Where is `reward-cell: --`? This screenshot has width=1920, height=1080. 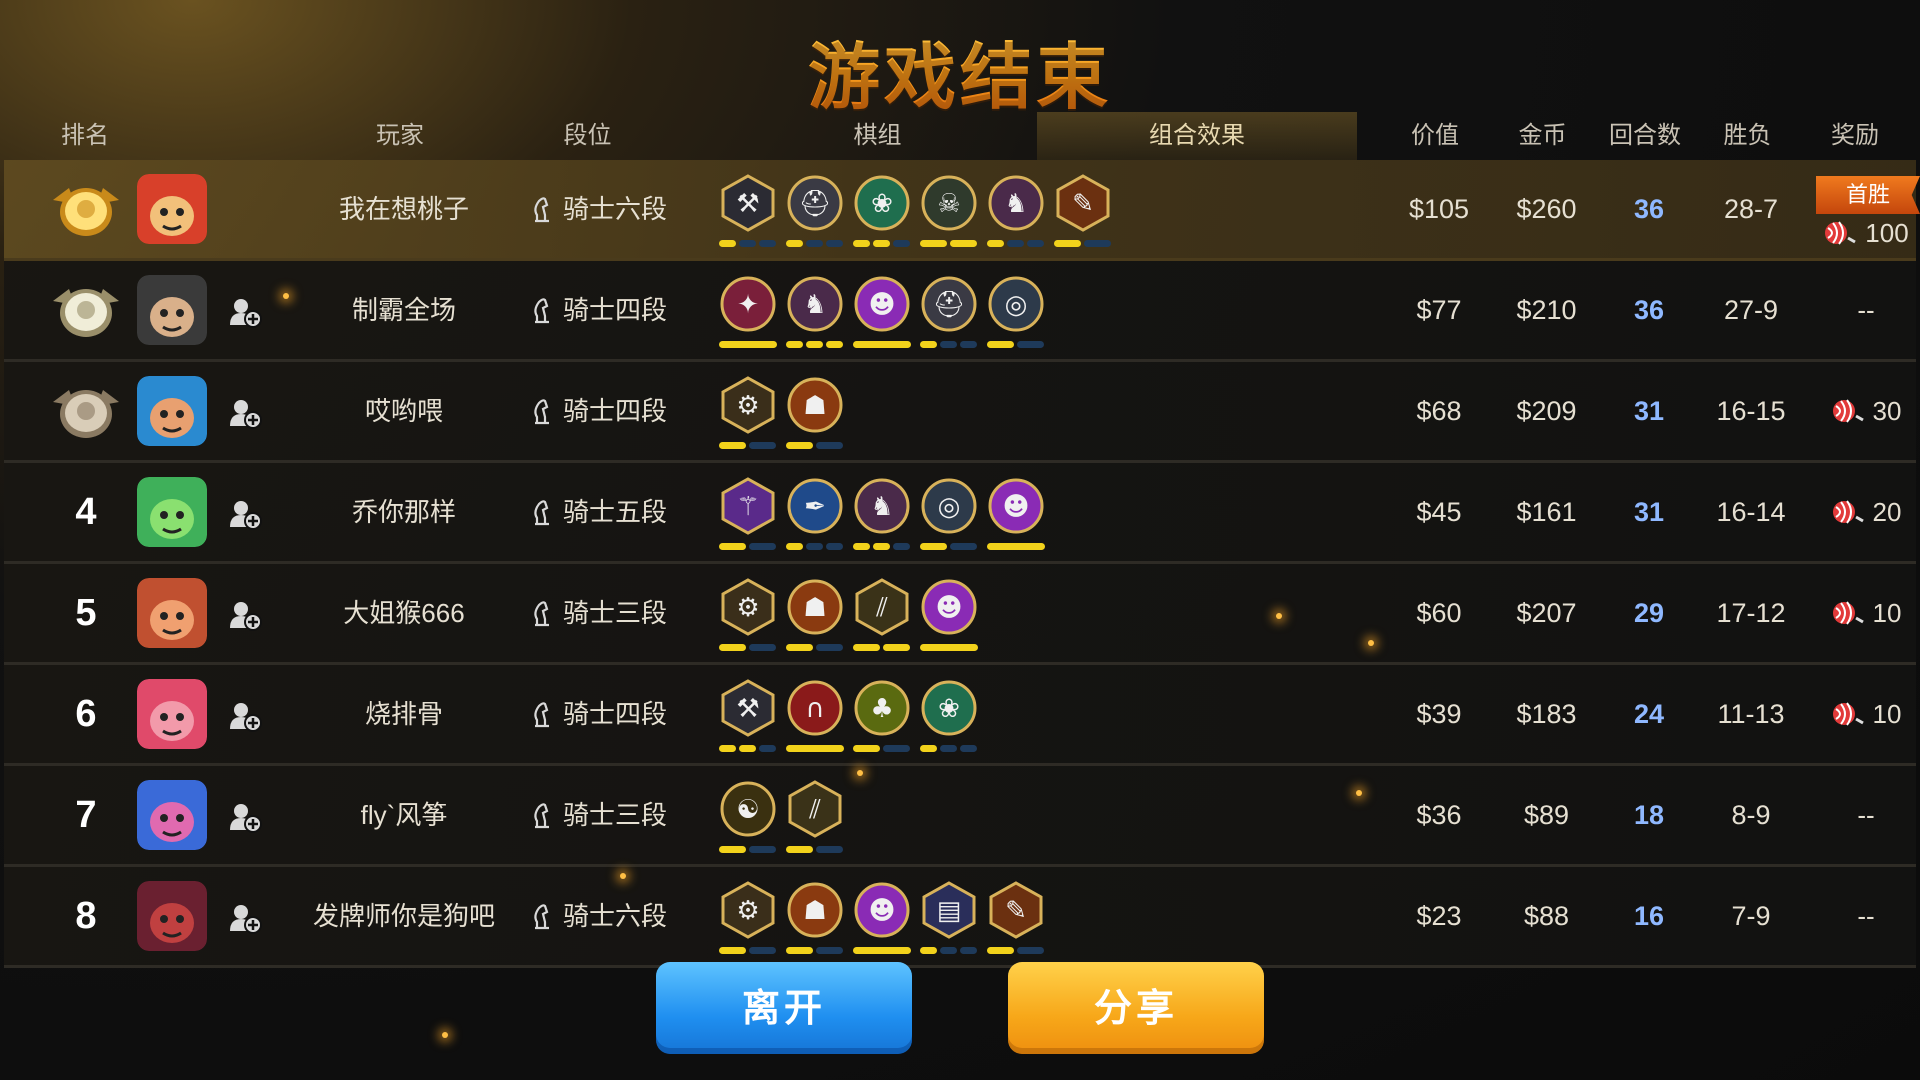 reward-cell: -- is located at coordinates (1866, 916).